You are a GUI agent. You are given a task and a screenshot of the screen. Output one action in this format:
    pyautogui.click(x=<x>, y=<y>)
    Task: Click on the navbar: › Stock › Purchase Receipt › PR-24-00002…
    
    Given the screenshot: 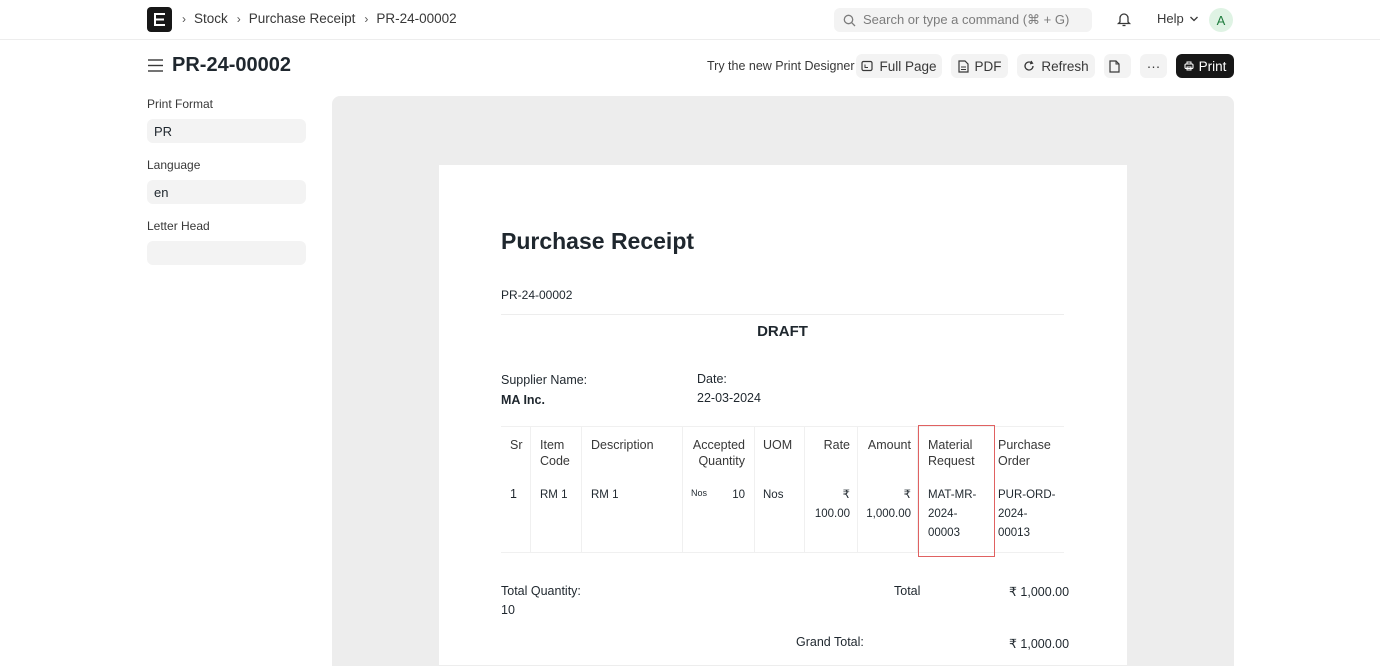 What is the action you would take?
    pyautogui.click(x=690, y=20)
    